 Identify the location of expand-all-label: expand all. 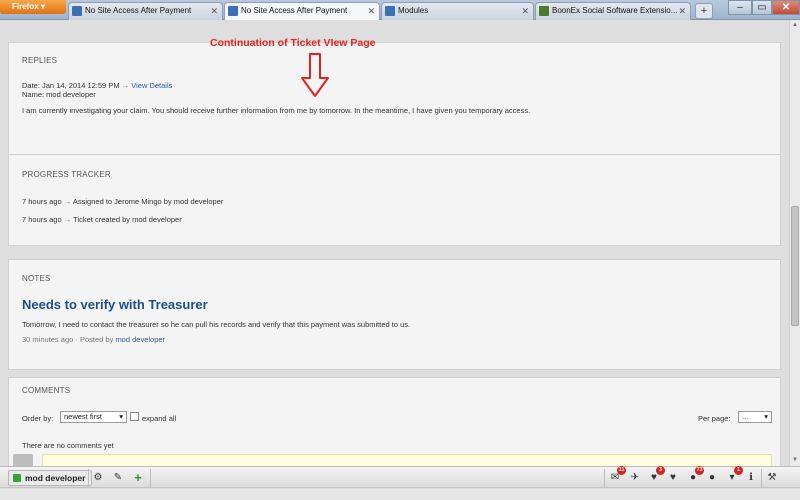
(159, 418).